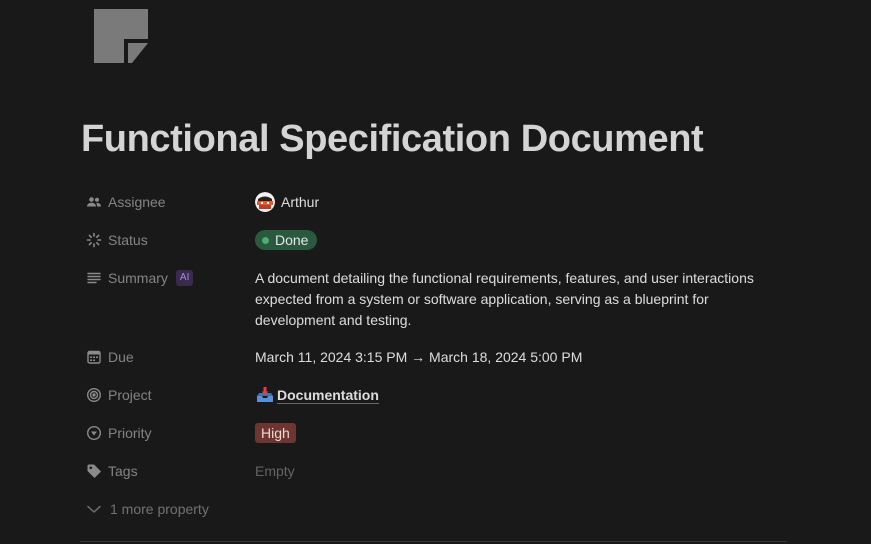  What do you see at coordinates (165, 395) in the screenshot?
I see `property-label-project: Project` at bounding box center [165, 395].